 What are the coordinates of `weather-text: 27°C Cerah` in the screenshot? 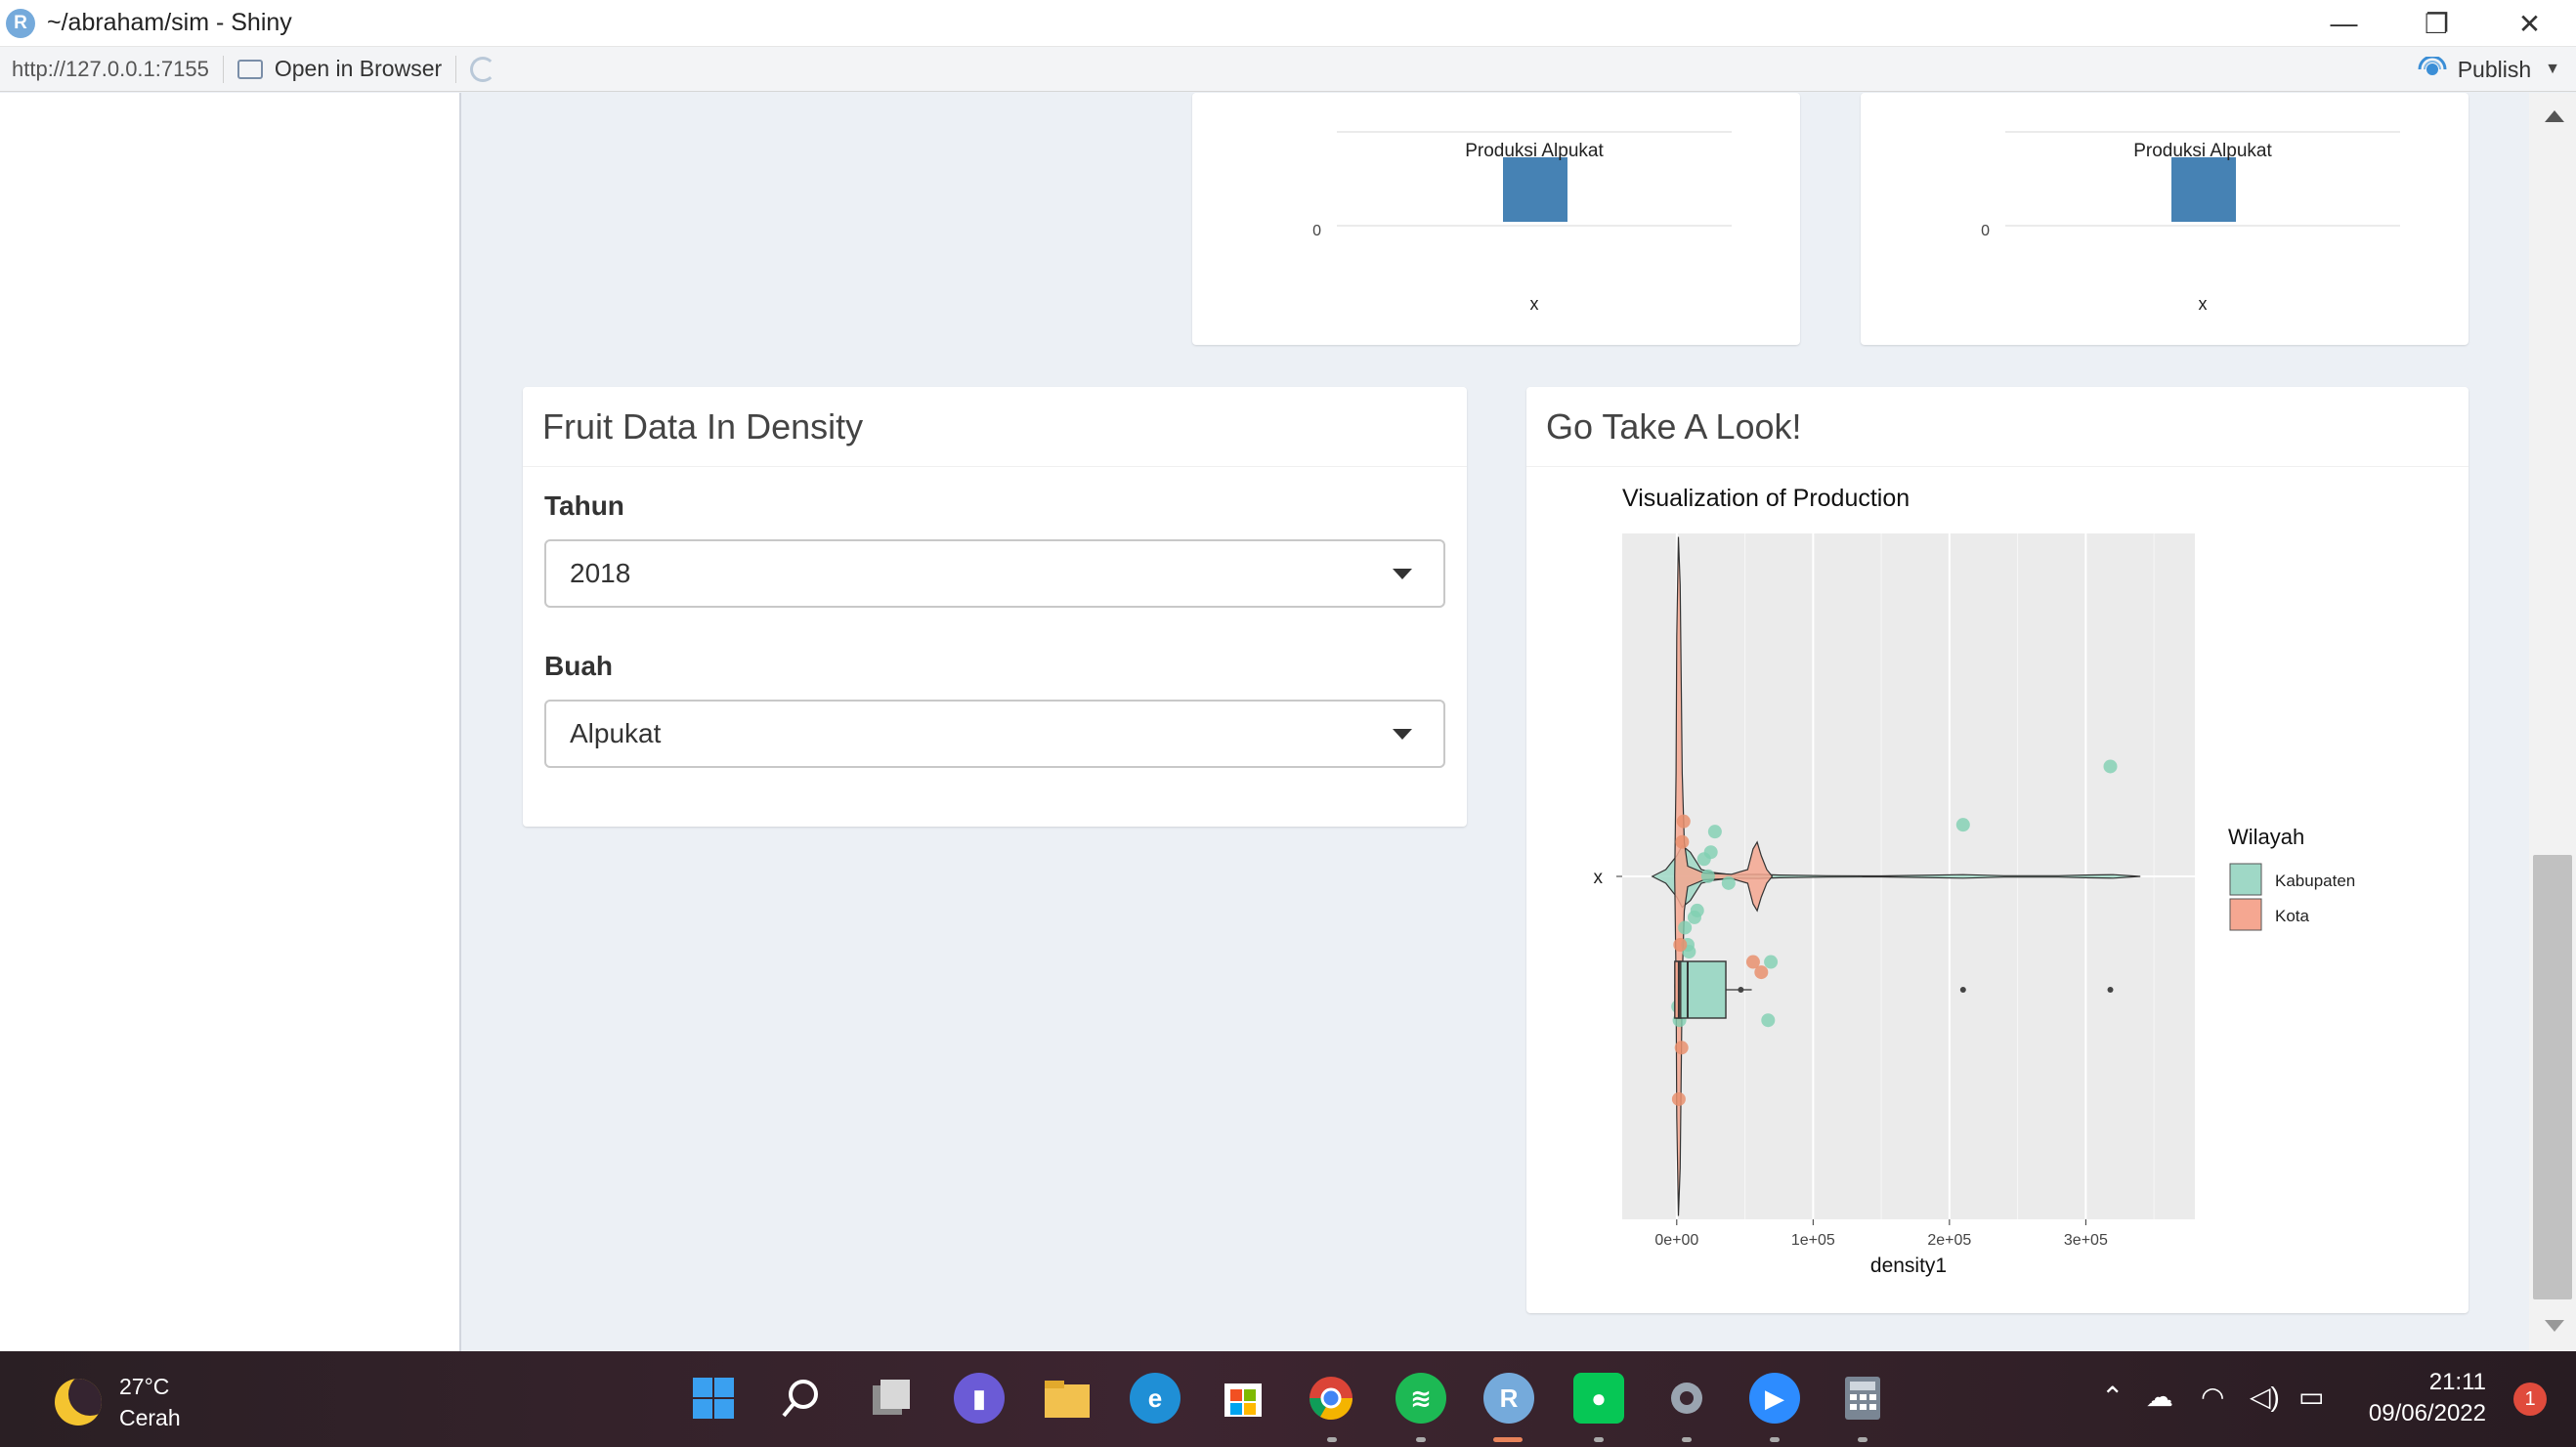 It's located at (150, 1402).